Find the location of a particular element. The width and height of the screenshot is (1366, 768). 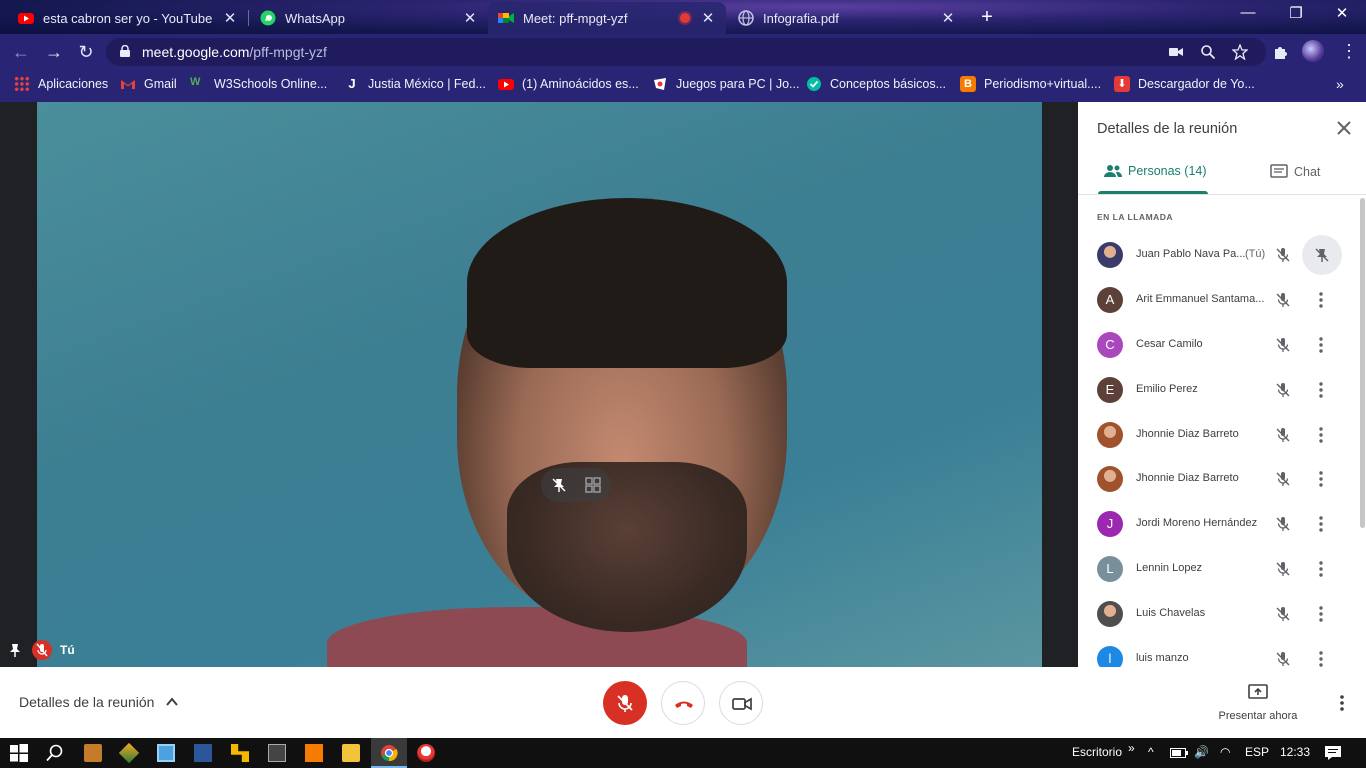

participant-name: Cesar Camilo is located at coordinates (1169, 343).